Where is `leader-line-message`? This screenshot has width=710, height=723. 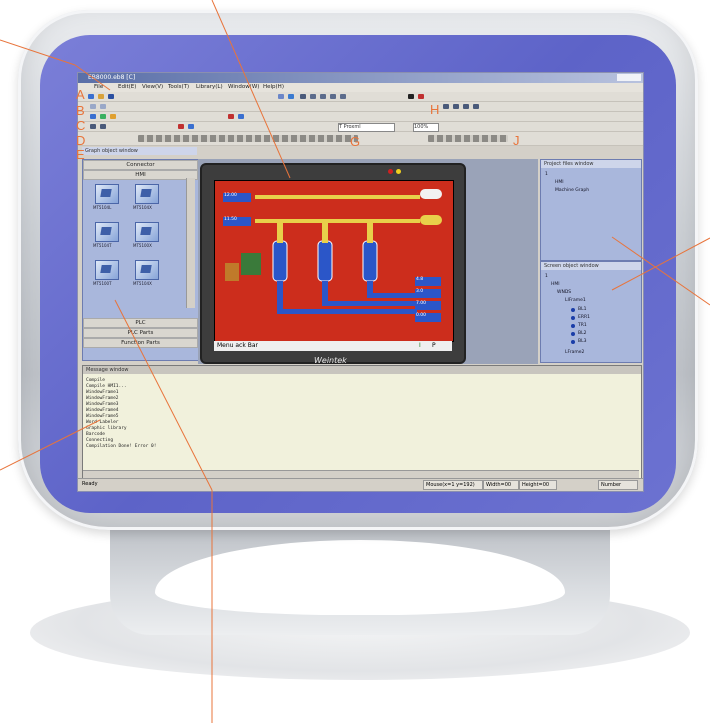 leader-line-message is located at coordinates (50, 445).